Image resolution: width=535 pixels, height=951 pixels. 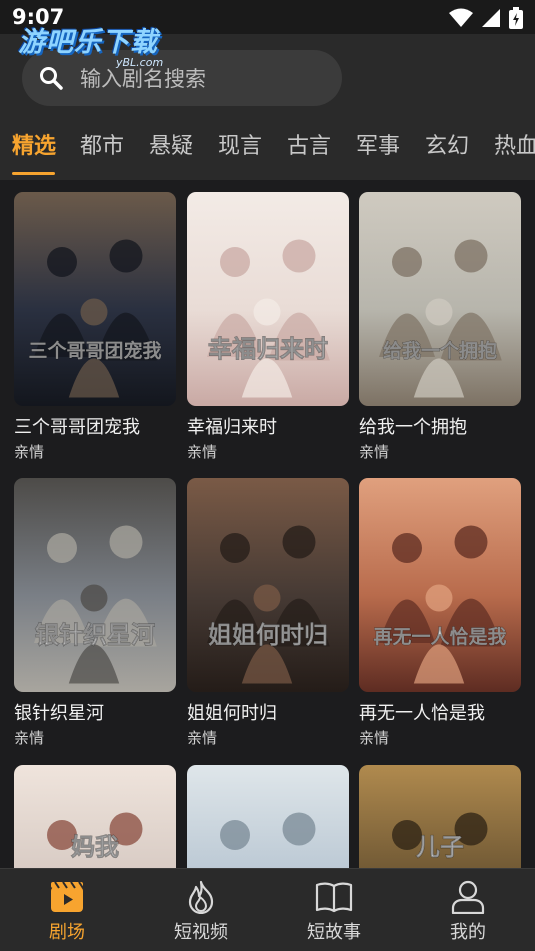 I want to click on book-icon, so click(x=334, y=897).